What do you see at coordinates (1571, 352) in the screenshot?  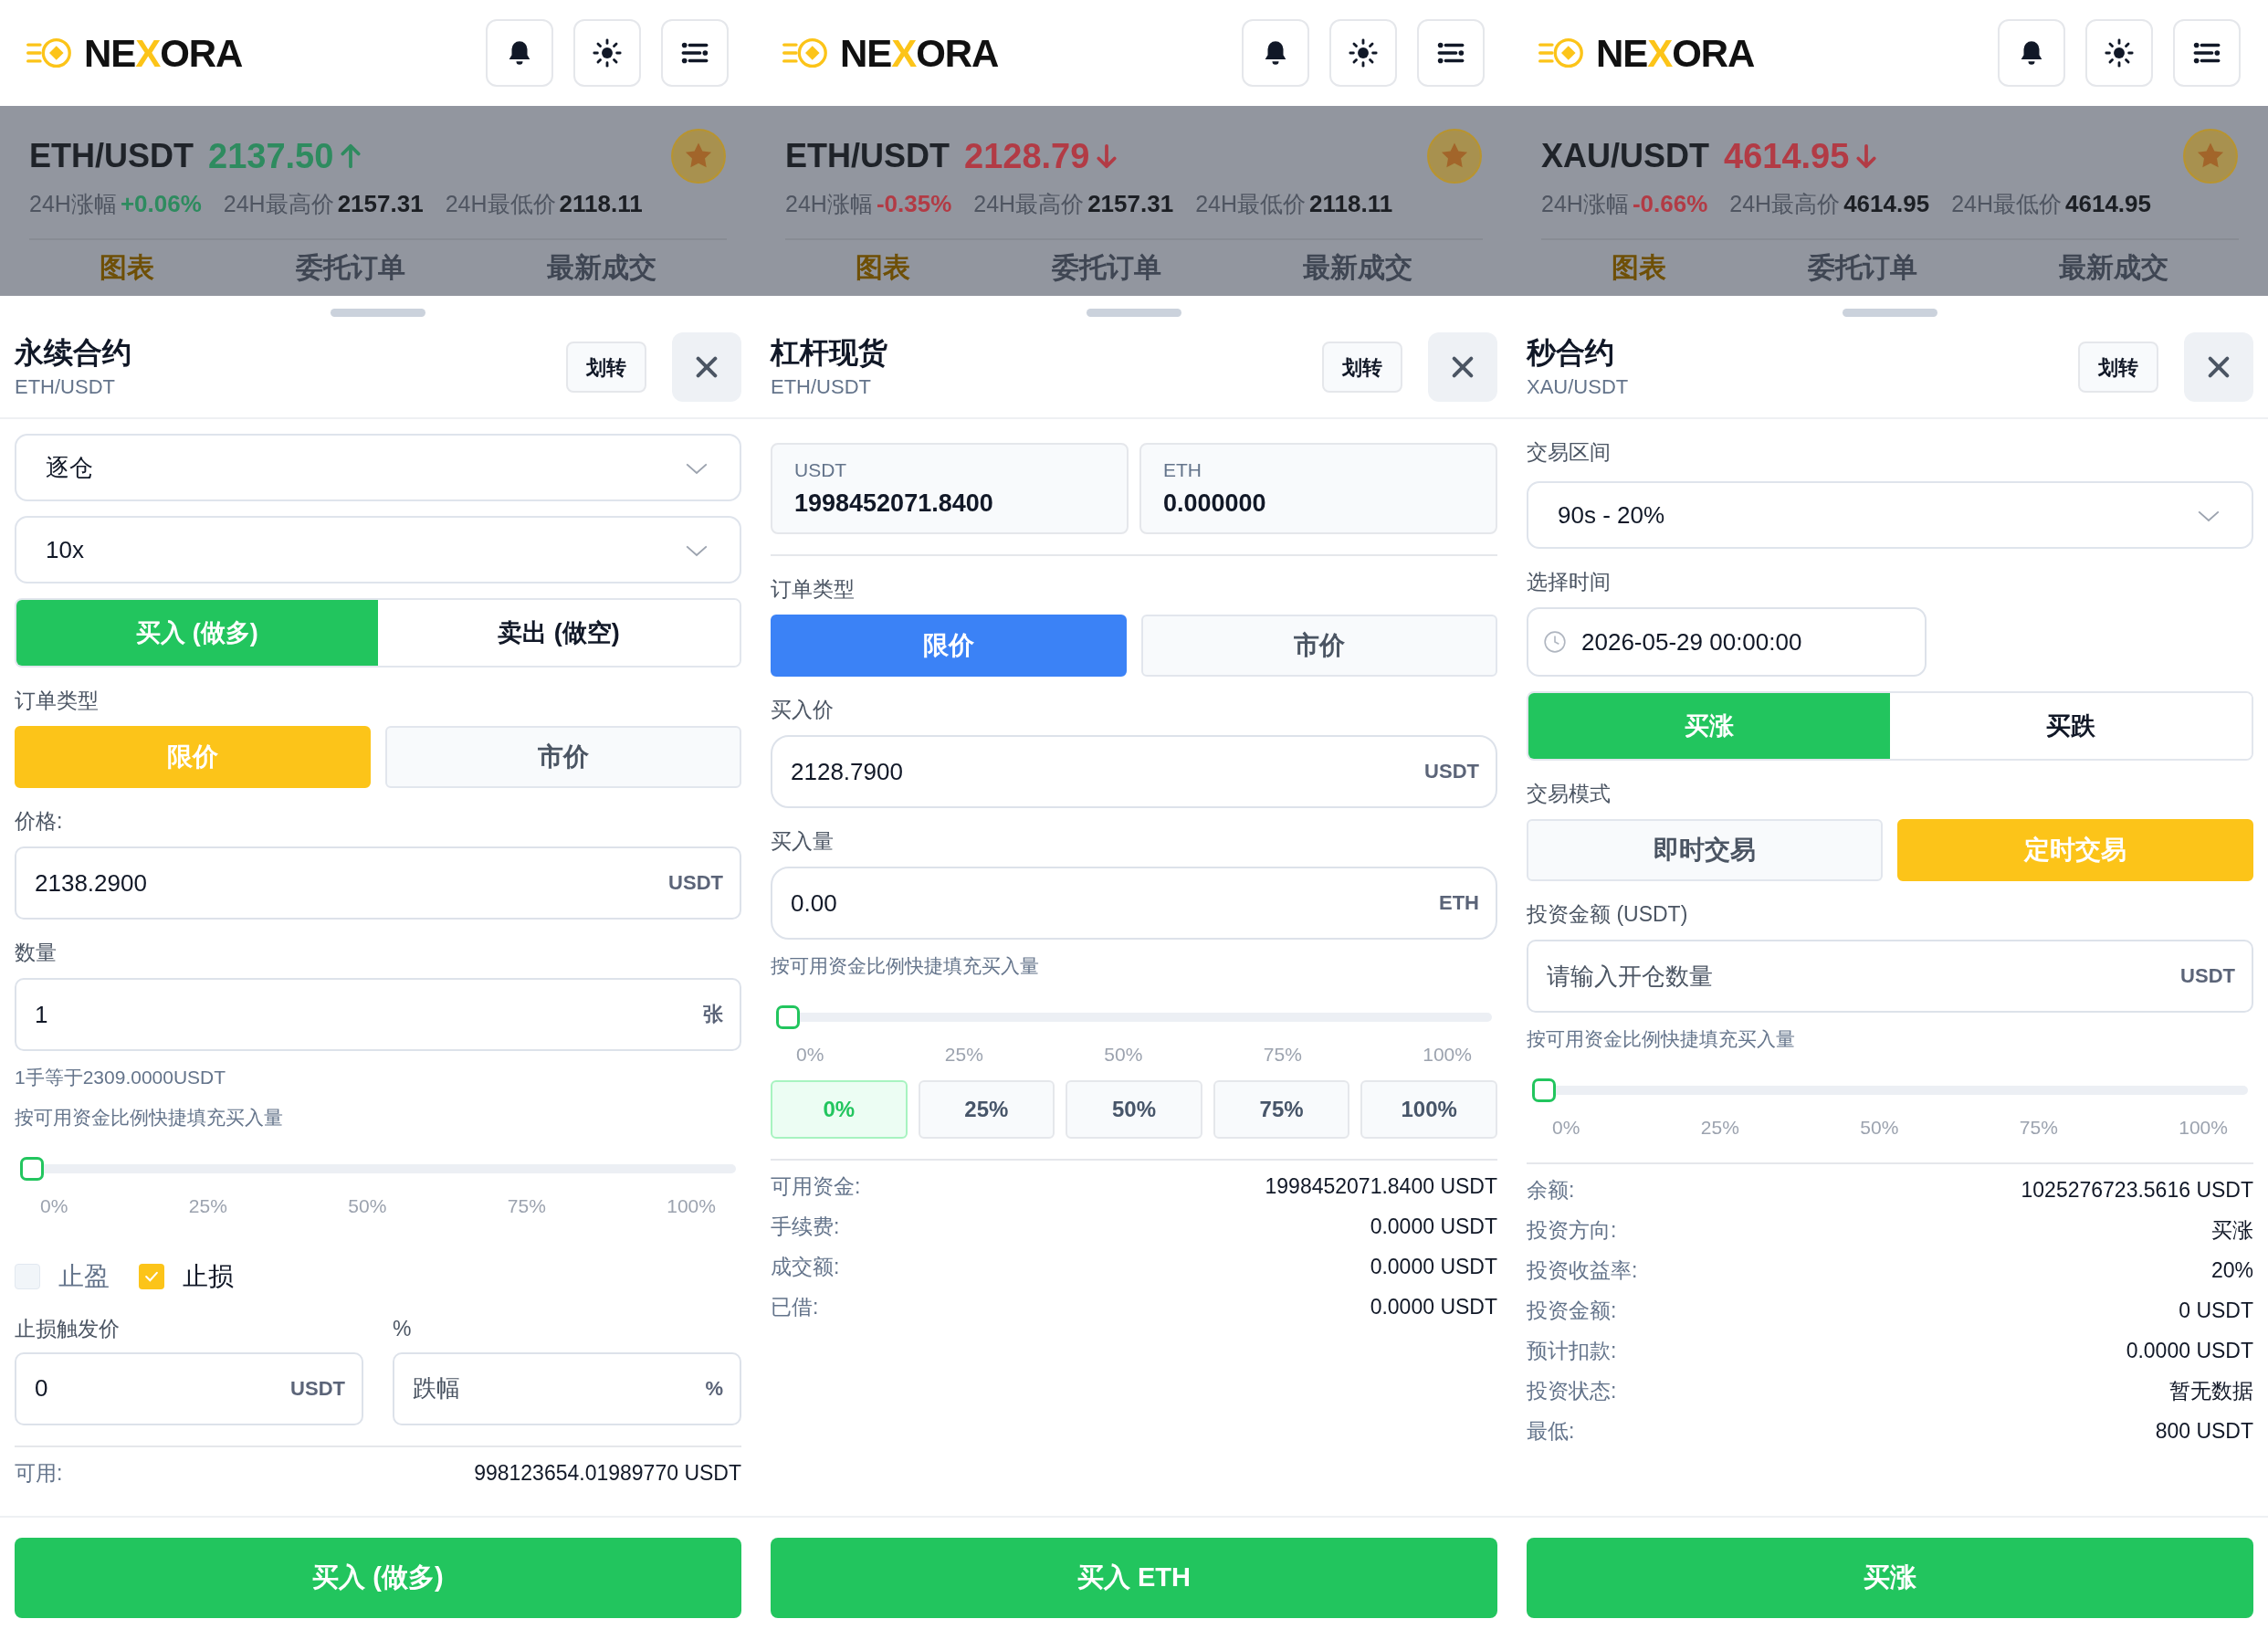 I see `sheet-title: 秒合约` at bounding box center [1571, 352].